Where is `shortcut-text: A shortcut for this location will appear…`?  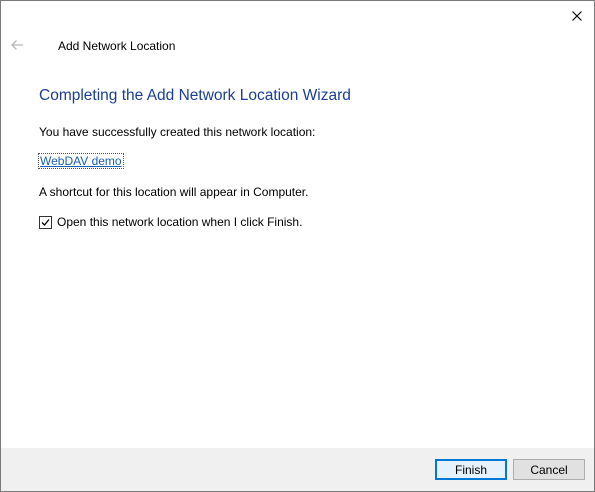 shortcut-text: A shortcut for this location will appear… is located at coordinates (174, 192).